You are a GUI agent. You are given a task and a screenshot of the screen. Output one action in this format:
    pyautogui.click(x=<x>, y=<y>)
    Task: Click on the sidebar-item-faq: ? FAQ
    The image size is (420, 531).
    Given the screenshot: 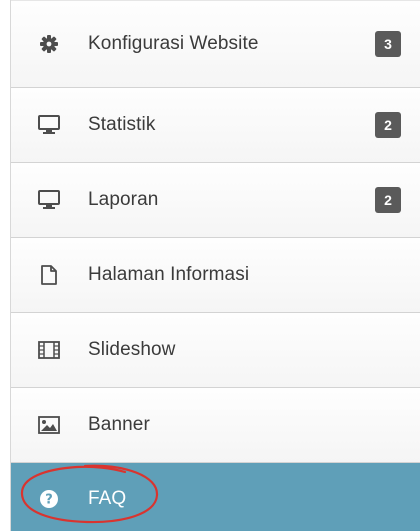 What is the action you would take?
    pyautogui.click(x=215, y=497)
    